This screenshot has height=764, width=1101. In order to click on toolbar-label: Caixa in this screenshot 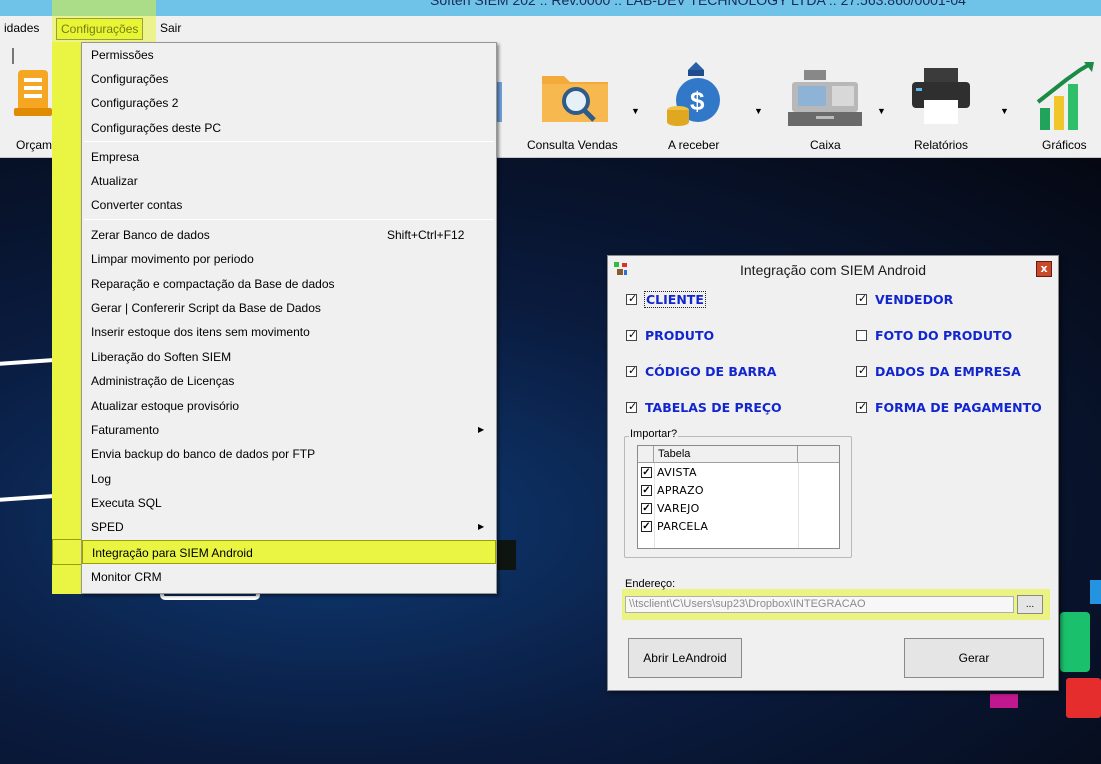, I will do `click(825, 145)`.